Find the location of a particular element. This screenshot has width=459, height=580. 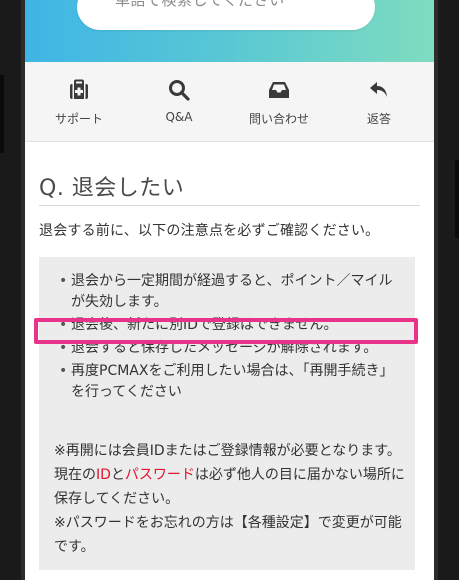

inbox-icon is located at coordinates (279, 90).